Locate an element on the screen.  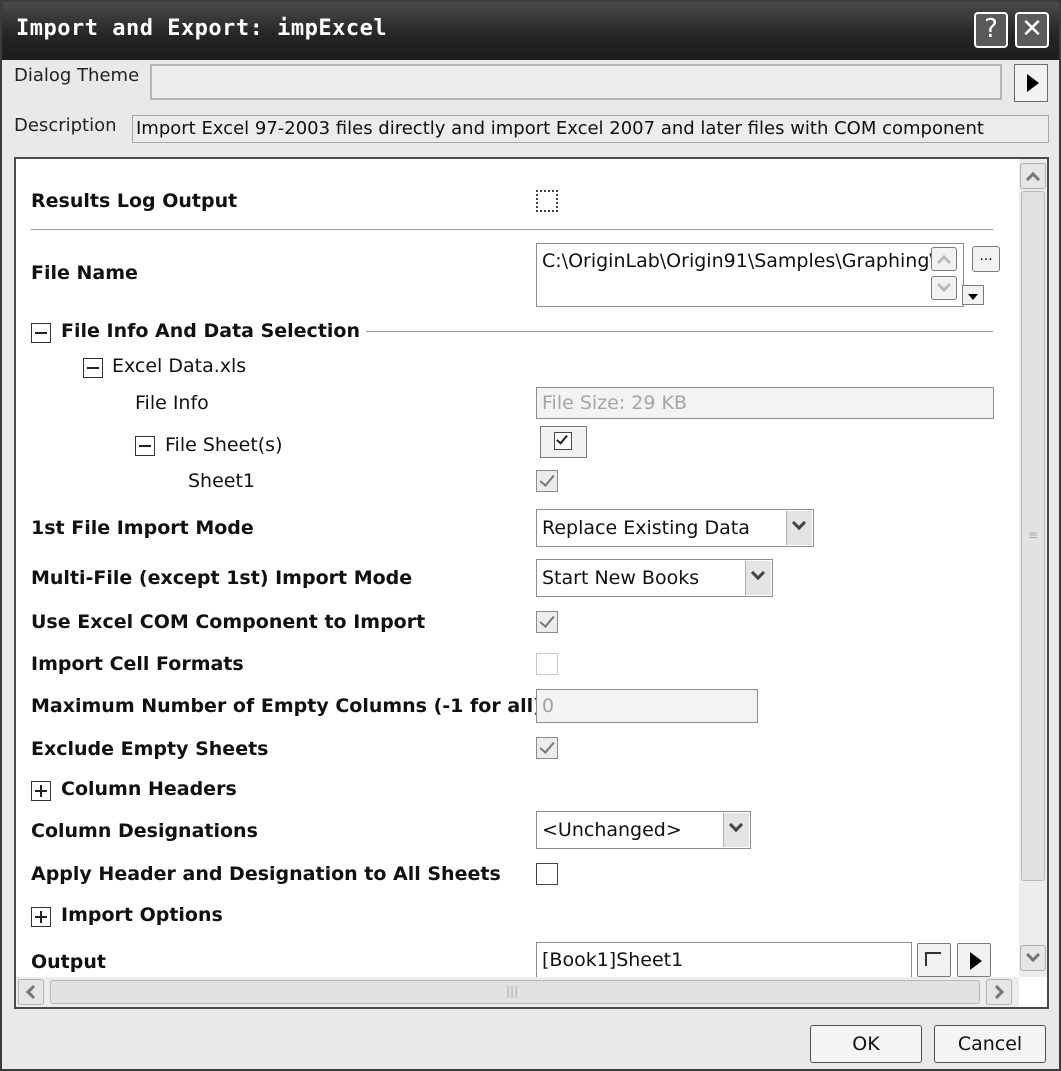
vertical-scroll-thumb: ≡ is located at coordinates (1033, 536).